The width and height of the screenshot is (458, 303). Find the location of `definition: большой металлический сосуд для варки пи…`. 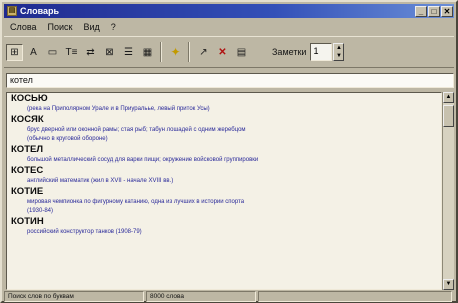

definition: большой металлический сосуд для варки пи… is located at coordinates (143, 160).